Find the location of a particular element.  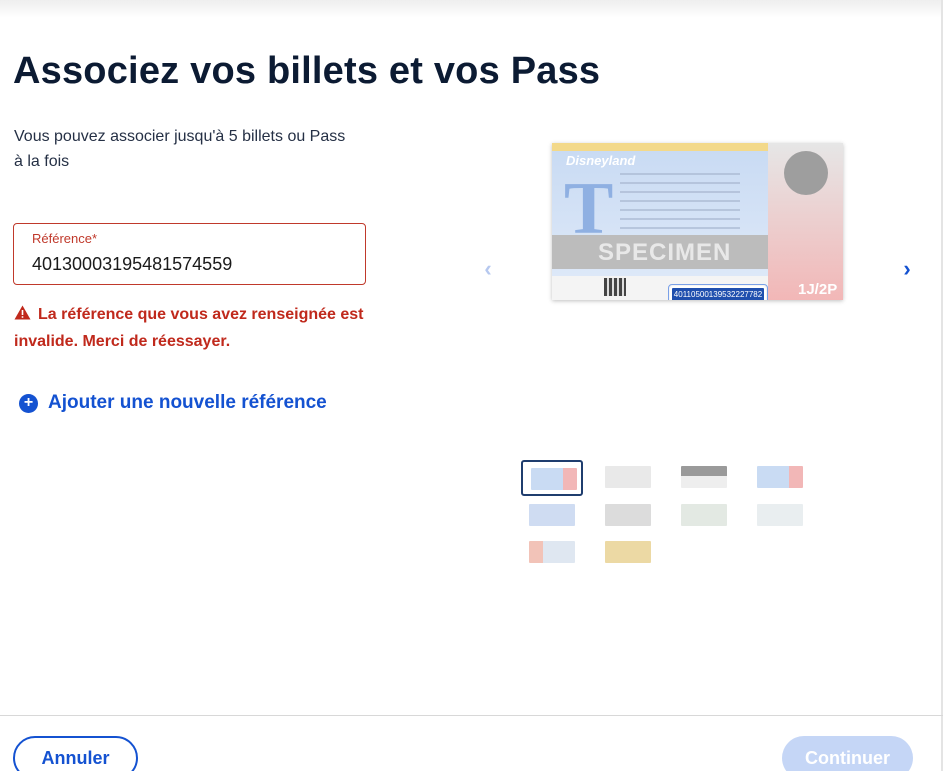

ticket-top-band is located at coordinates (660, 147).